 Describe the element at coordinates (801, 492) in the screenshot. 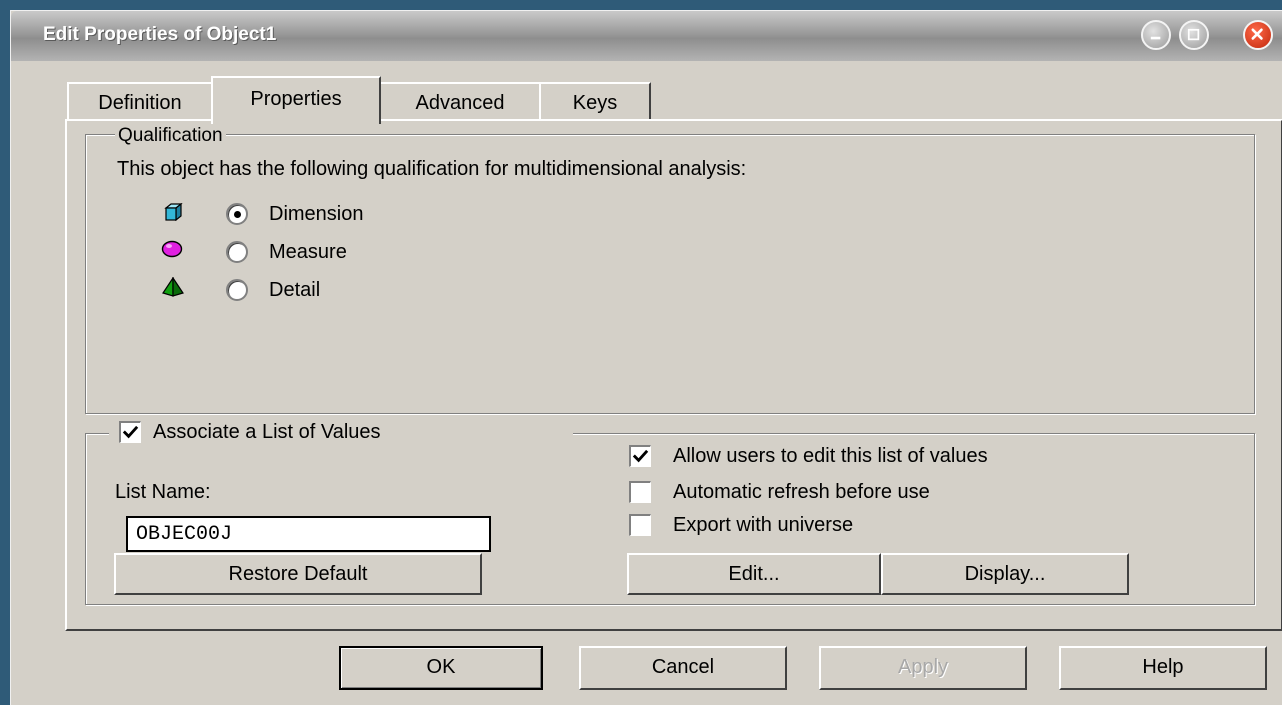

I see `auto-refresh-label: Automatic refresh before use` at that location.